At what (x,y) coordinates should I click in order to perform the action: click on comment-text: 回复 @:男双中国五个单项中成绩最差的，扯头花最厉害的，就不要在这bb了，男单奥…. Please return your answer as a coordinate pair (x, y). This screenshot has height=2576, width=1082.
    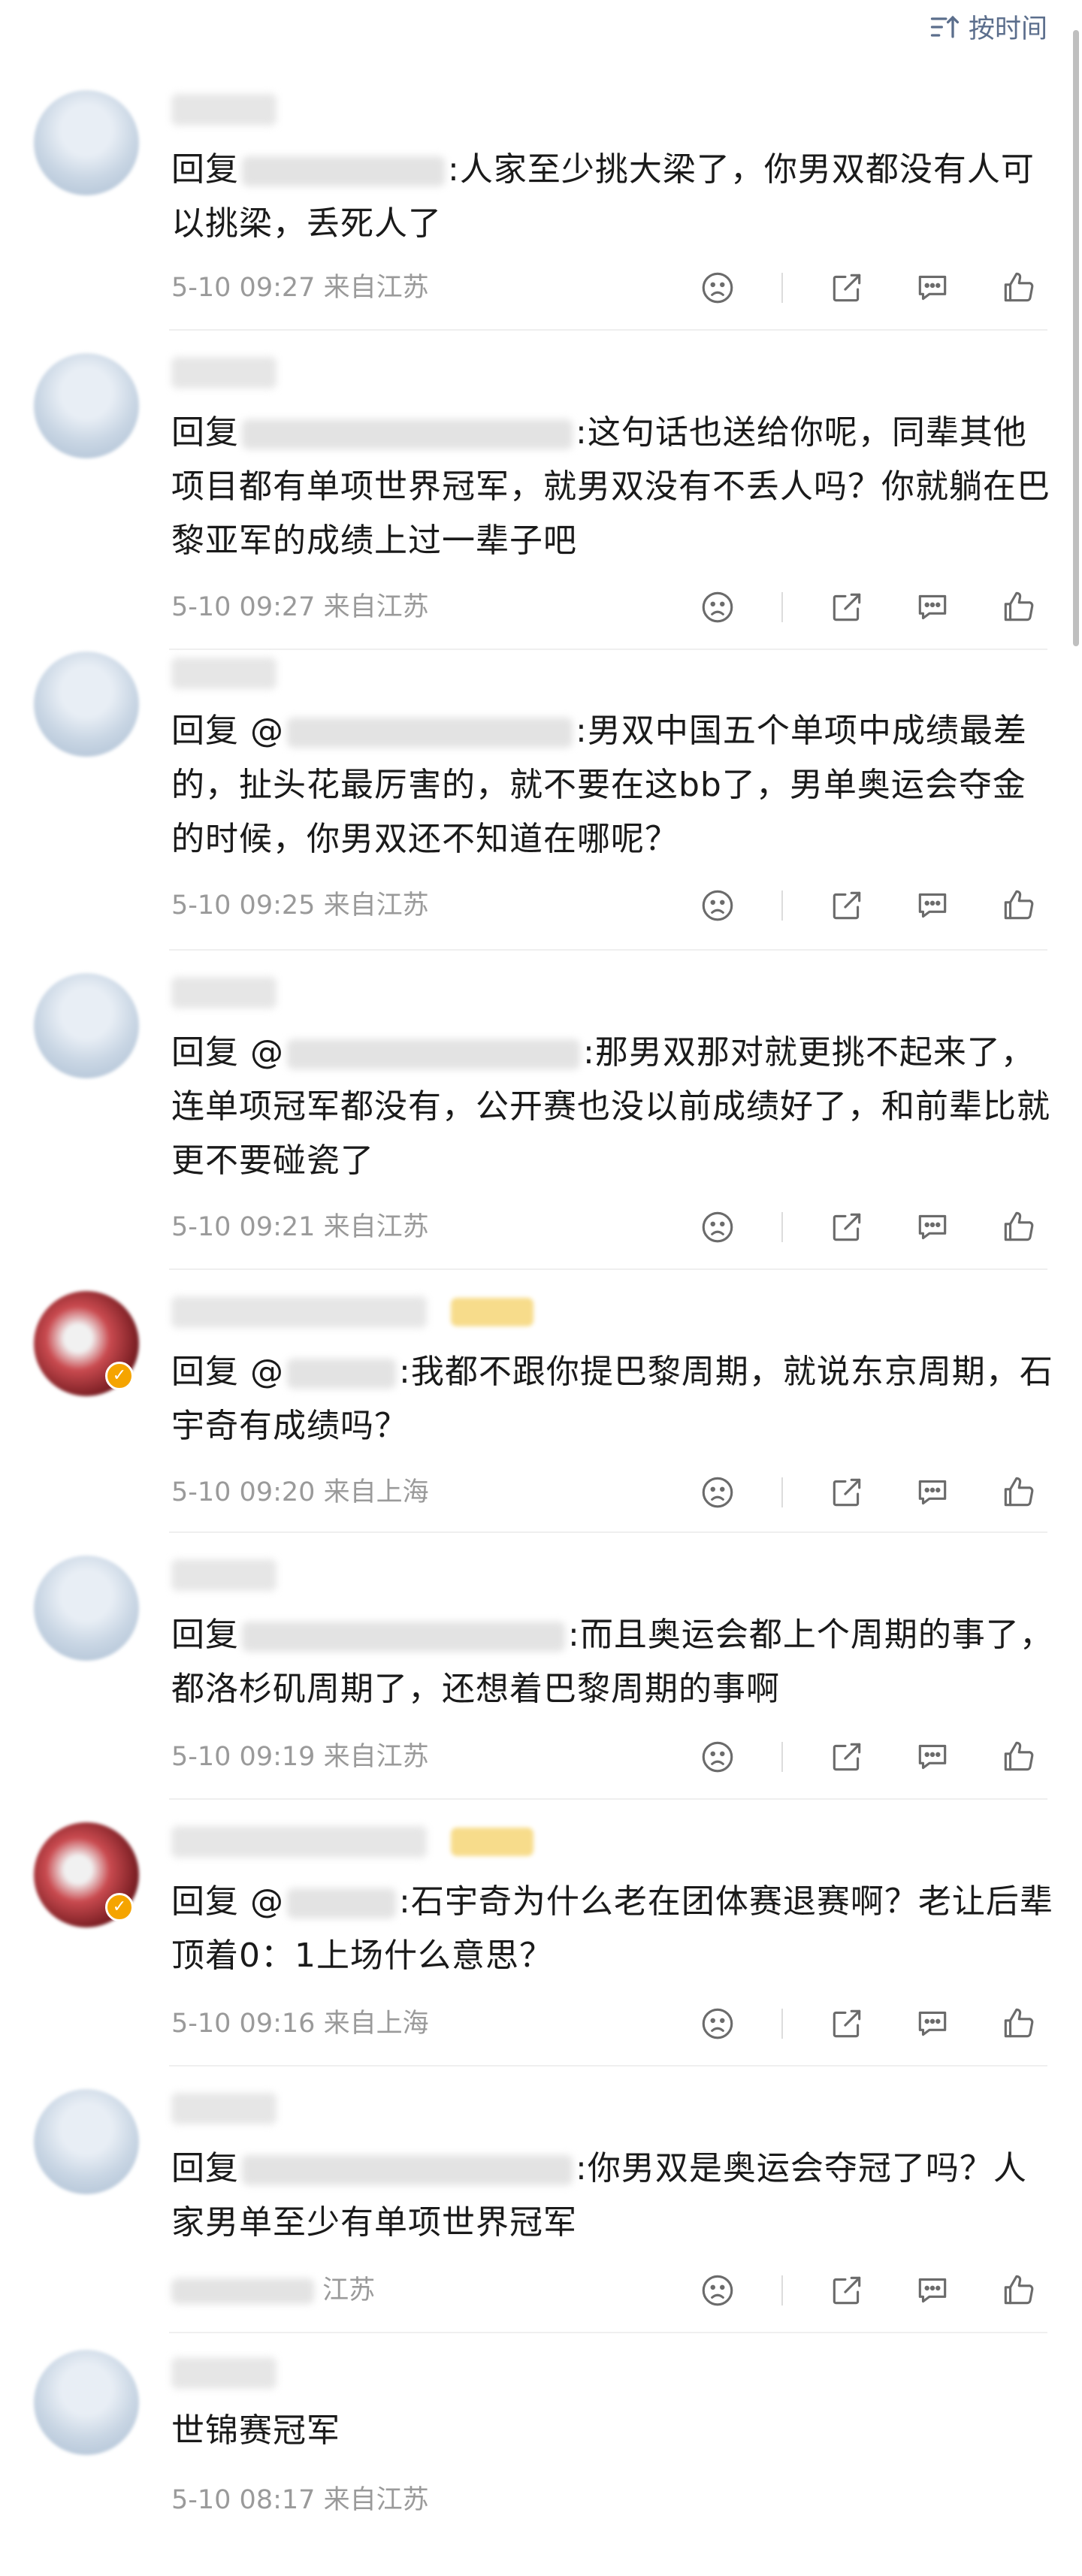
    Looking at the image, I should click on (612, 785).